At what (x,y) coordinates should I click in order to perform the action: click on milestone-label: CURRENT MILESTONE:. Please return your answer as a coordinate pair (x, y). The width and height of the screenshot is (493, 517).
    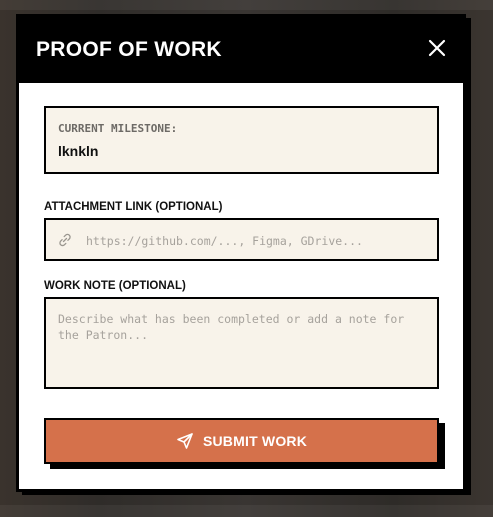
    Looking at the image, I should click on (118, 128).